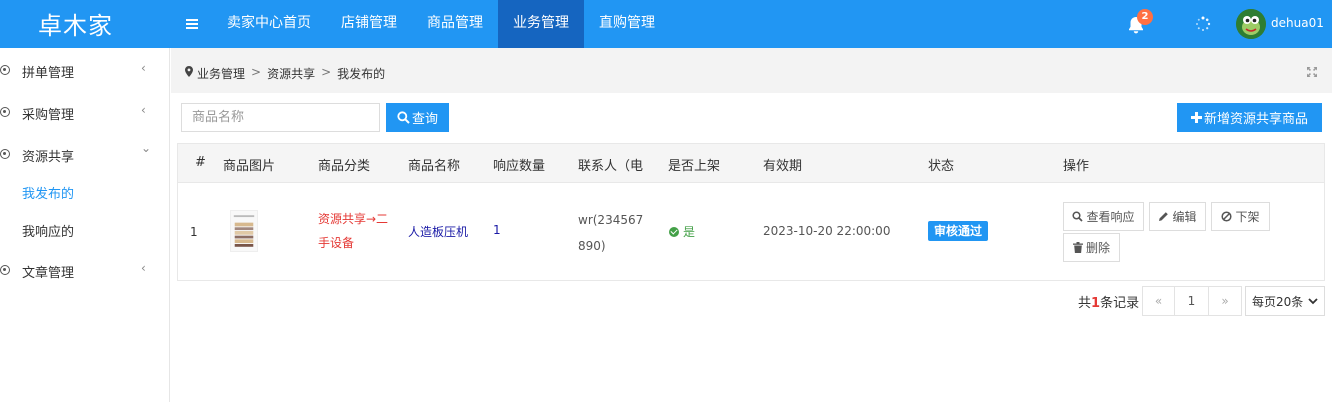 This screenshot has width=1332, height=402. What do you see at coordinates (455, 24) in the screenshot?
I see `nav-item-products: 商品管理` at bounding box center [455, 24].